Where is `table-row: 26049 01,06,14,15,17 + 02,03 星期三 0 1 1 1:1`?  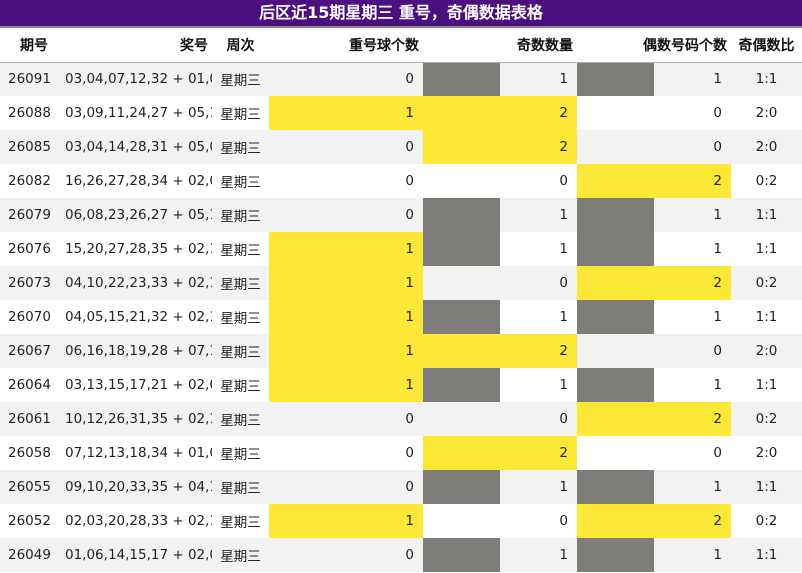
table-row: 26049 01,06,14,15,17 + 02,03 星期三 0 1 1 1:1 is located at coordinates (401, 555).